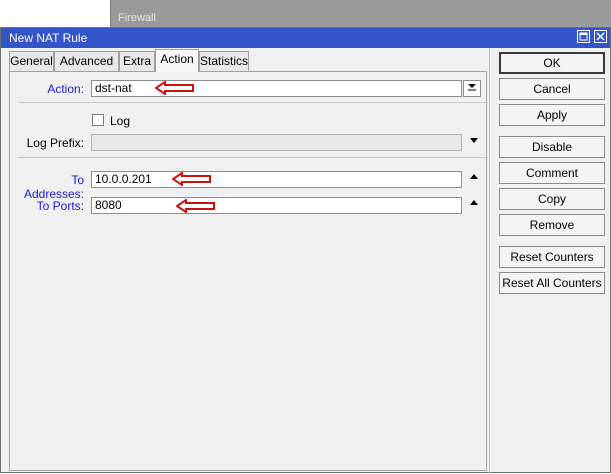  Describe the element at coordinates (53, 187) in the screenshot. I see `to-addresses-label: To Addresses:` at that location.